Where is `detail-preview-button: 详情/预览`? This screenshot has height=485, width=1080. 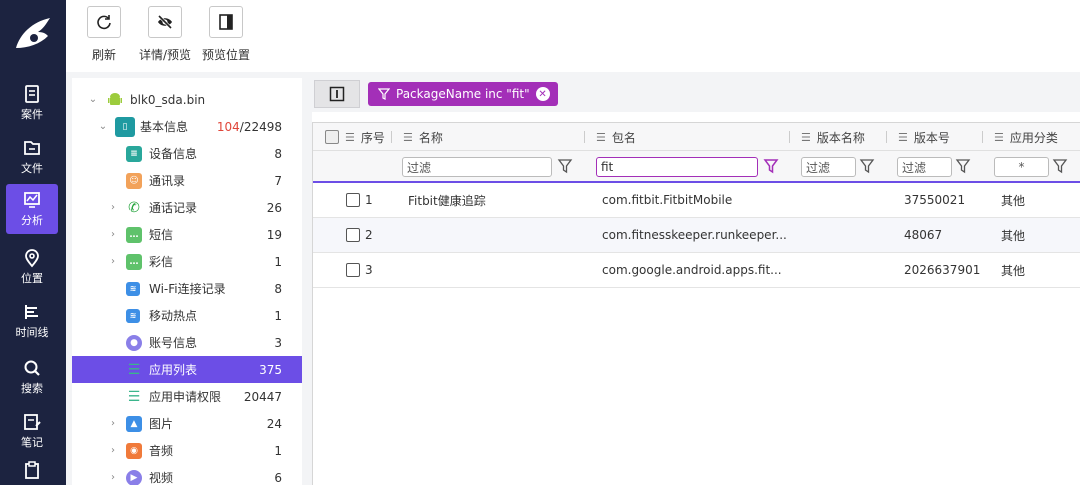 detail-preview-button: 详情/预览 is located at coordinates (165, 34).